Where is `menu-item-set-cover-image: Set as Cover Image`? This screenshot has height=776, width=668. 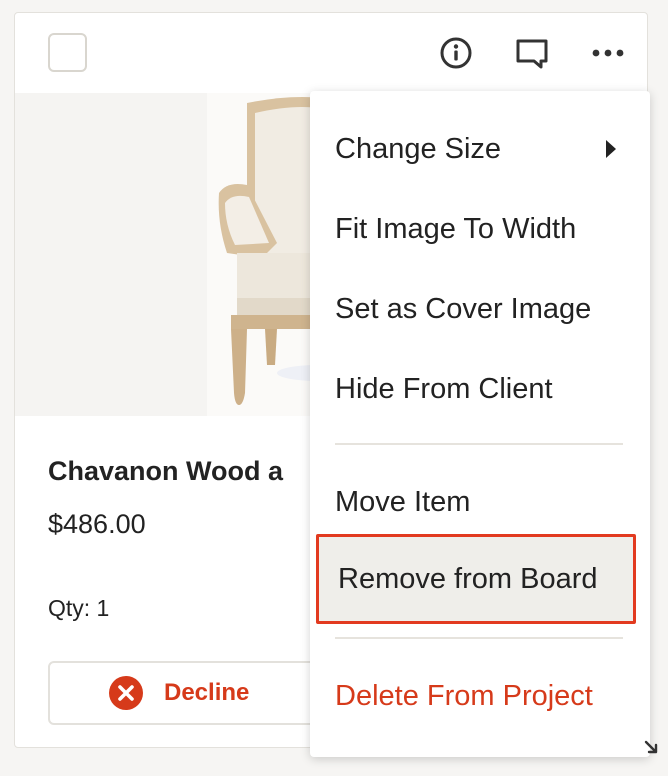
menu-item-set-cover-image: Set as Cover Image is located at coordinates (480, 309).